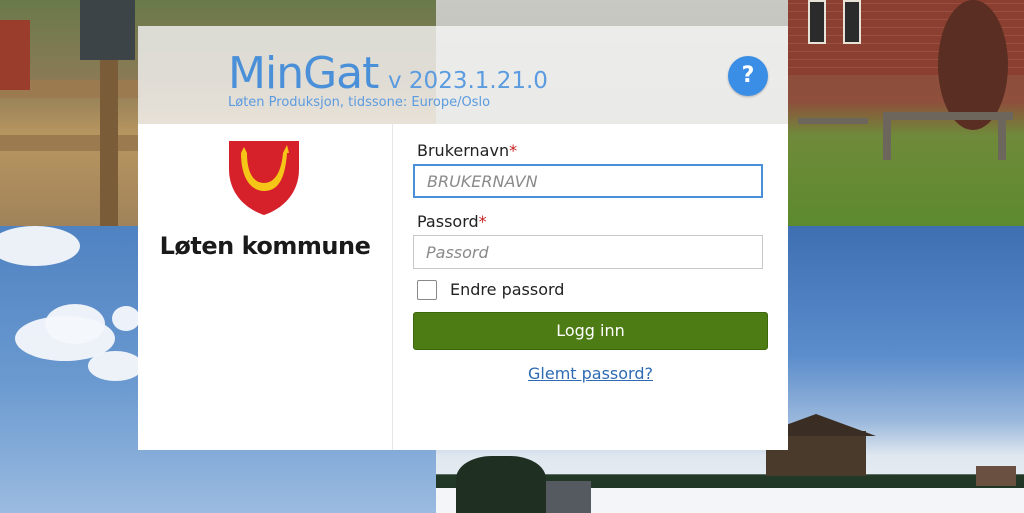  What do you see at coordinates (452, 221) in the screenshot?
I see `password-label: Passord*` at bounding box center [452, 221].